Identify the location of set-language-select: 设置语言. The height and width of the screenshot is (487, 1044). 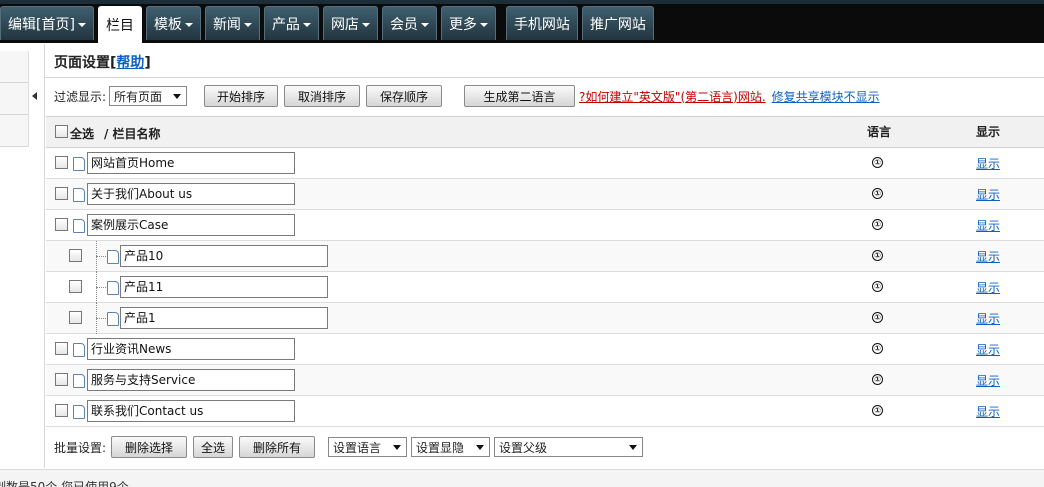
(368, 447).